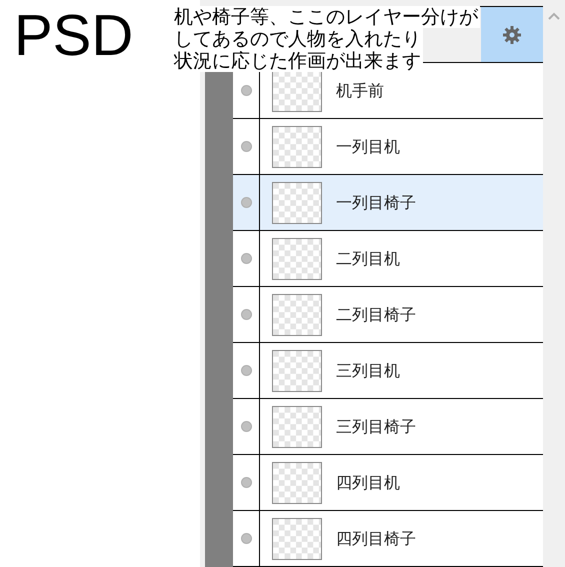  I want to click on layer-name: 二列目椅子, so click(376, 315).